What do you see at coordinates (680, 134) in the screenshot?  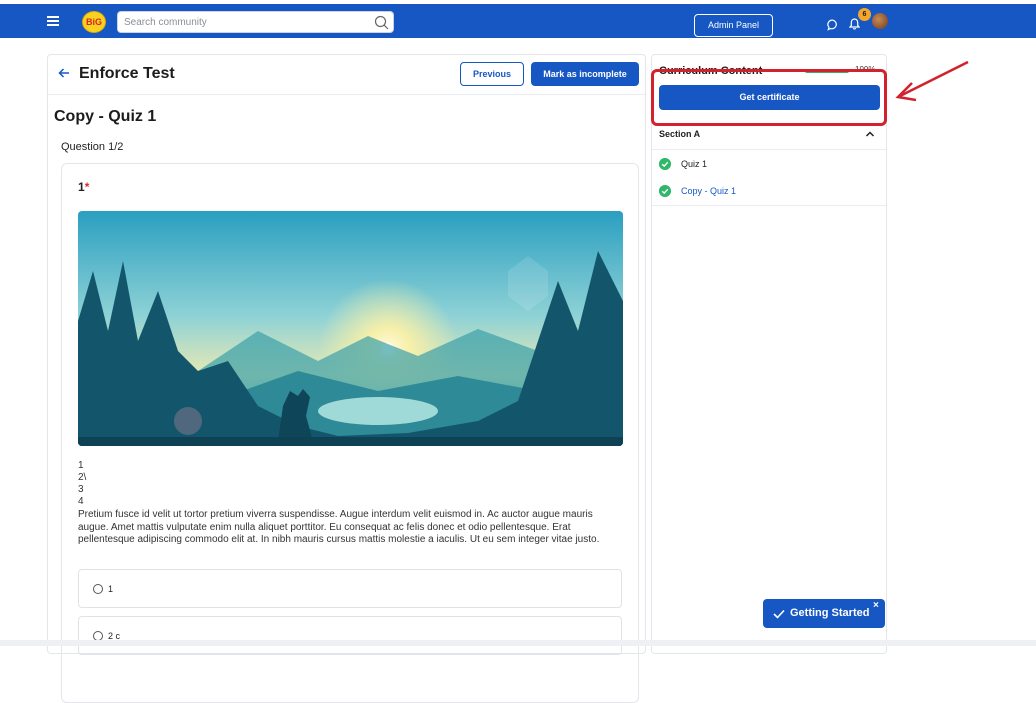 I see `section-name: Section A` at bounding box center [680, 134].